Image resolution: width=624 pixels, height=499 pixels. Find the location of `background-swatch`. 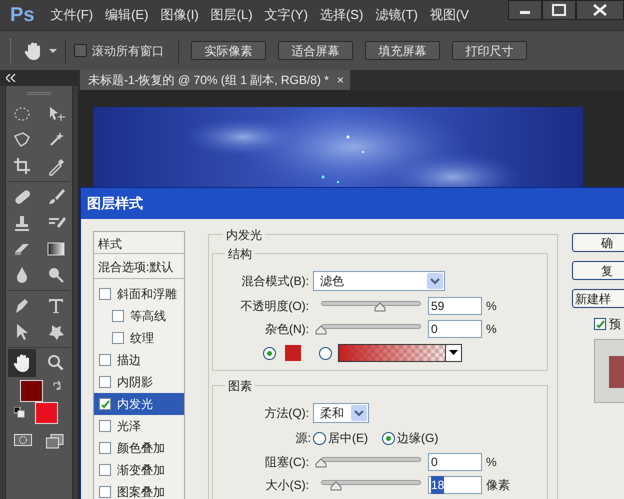

background-swatch is located at coordinates (46, 413).